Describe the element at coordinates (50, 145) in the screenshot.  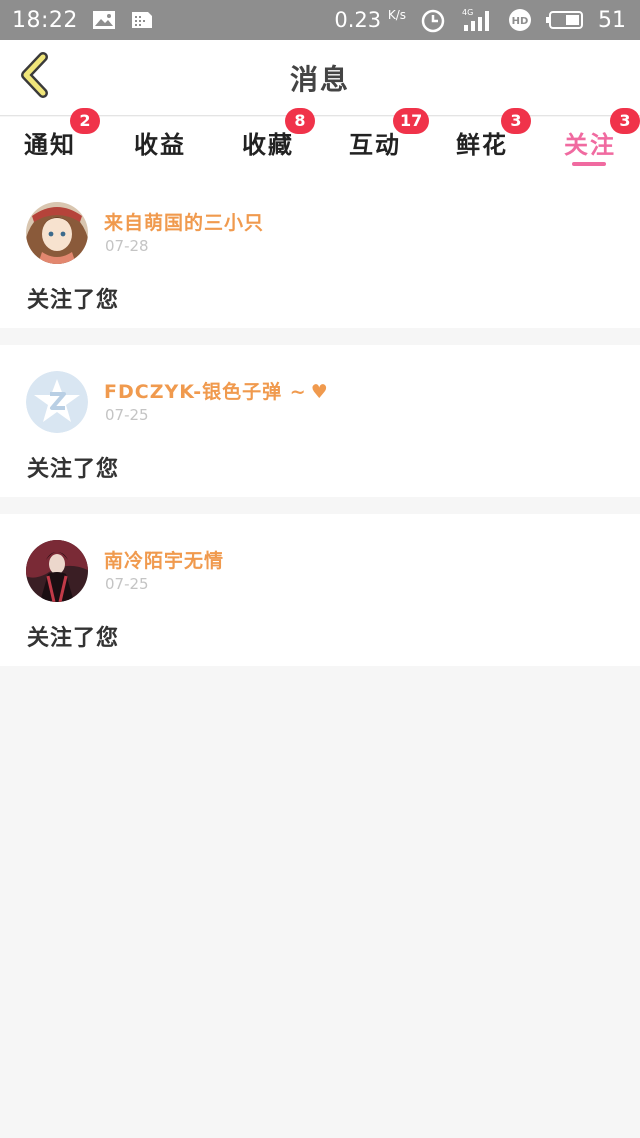
I see `tab-label: 通知` at that location.